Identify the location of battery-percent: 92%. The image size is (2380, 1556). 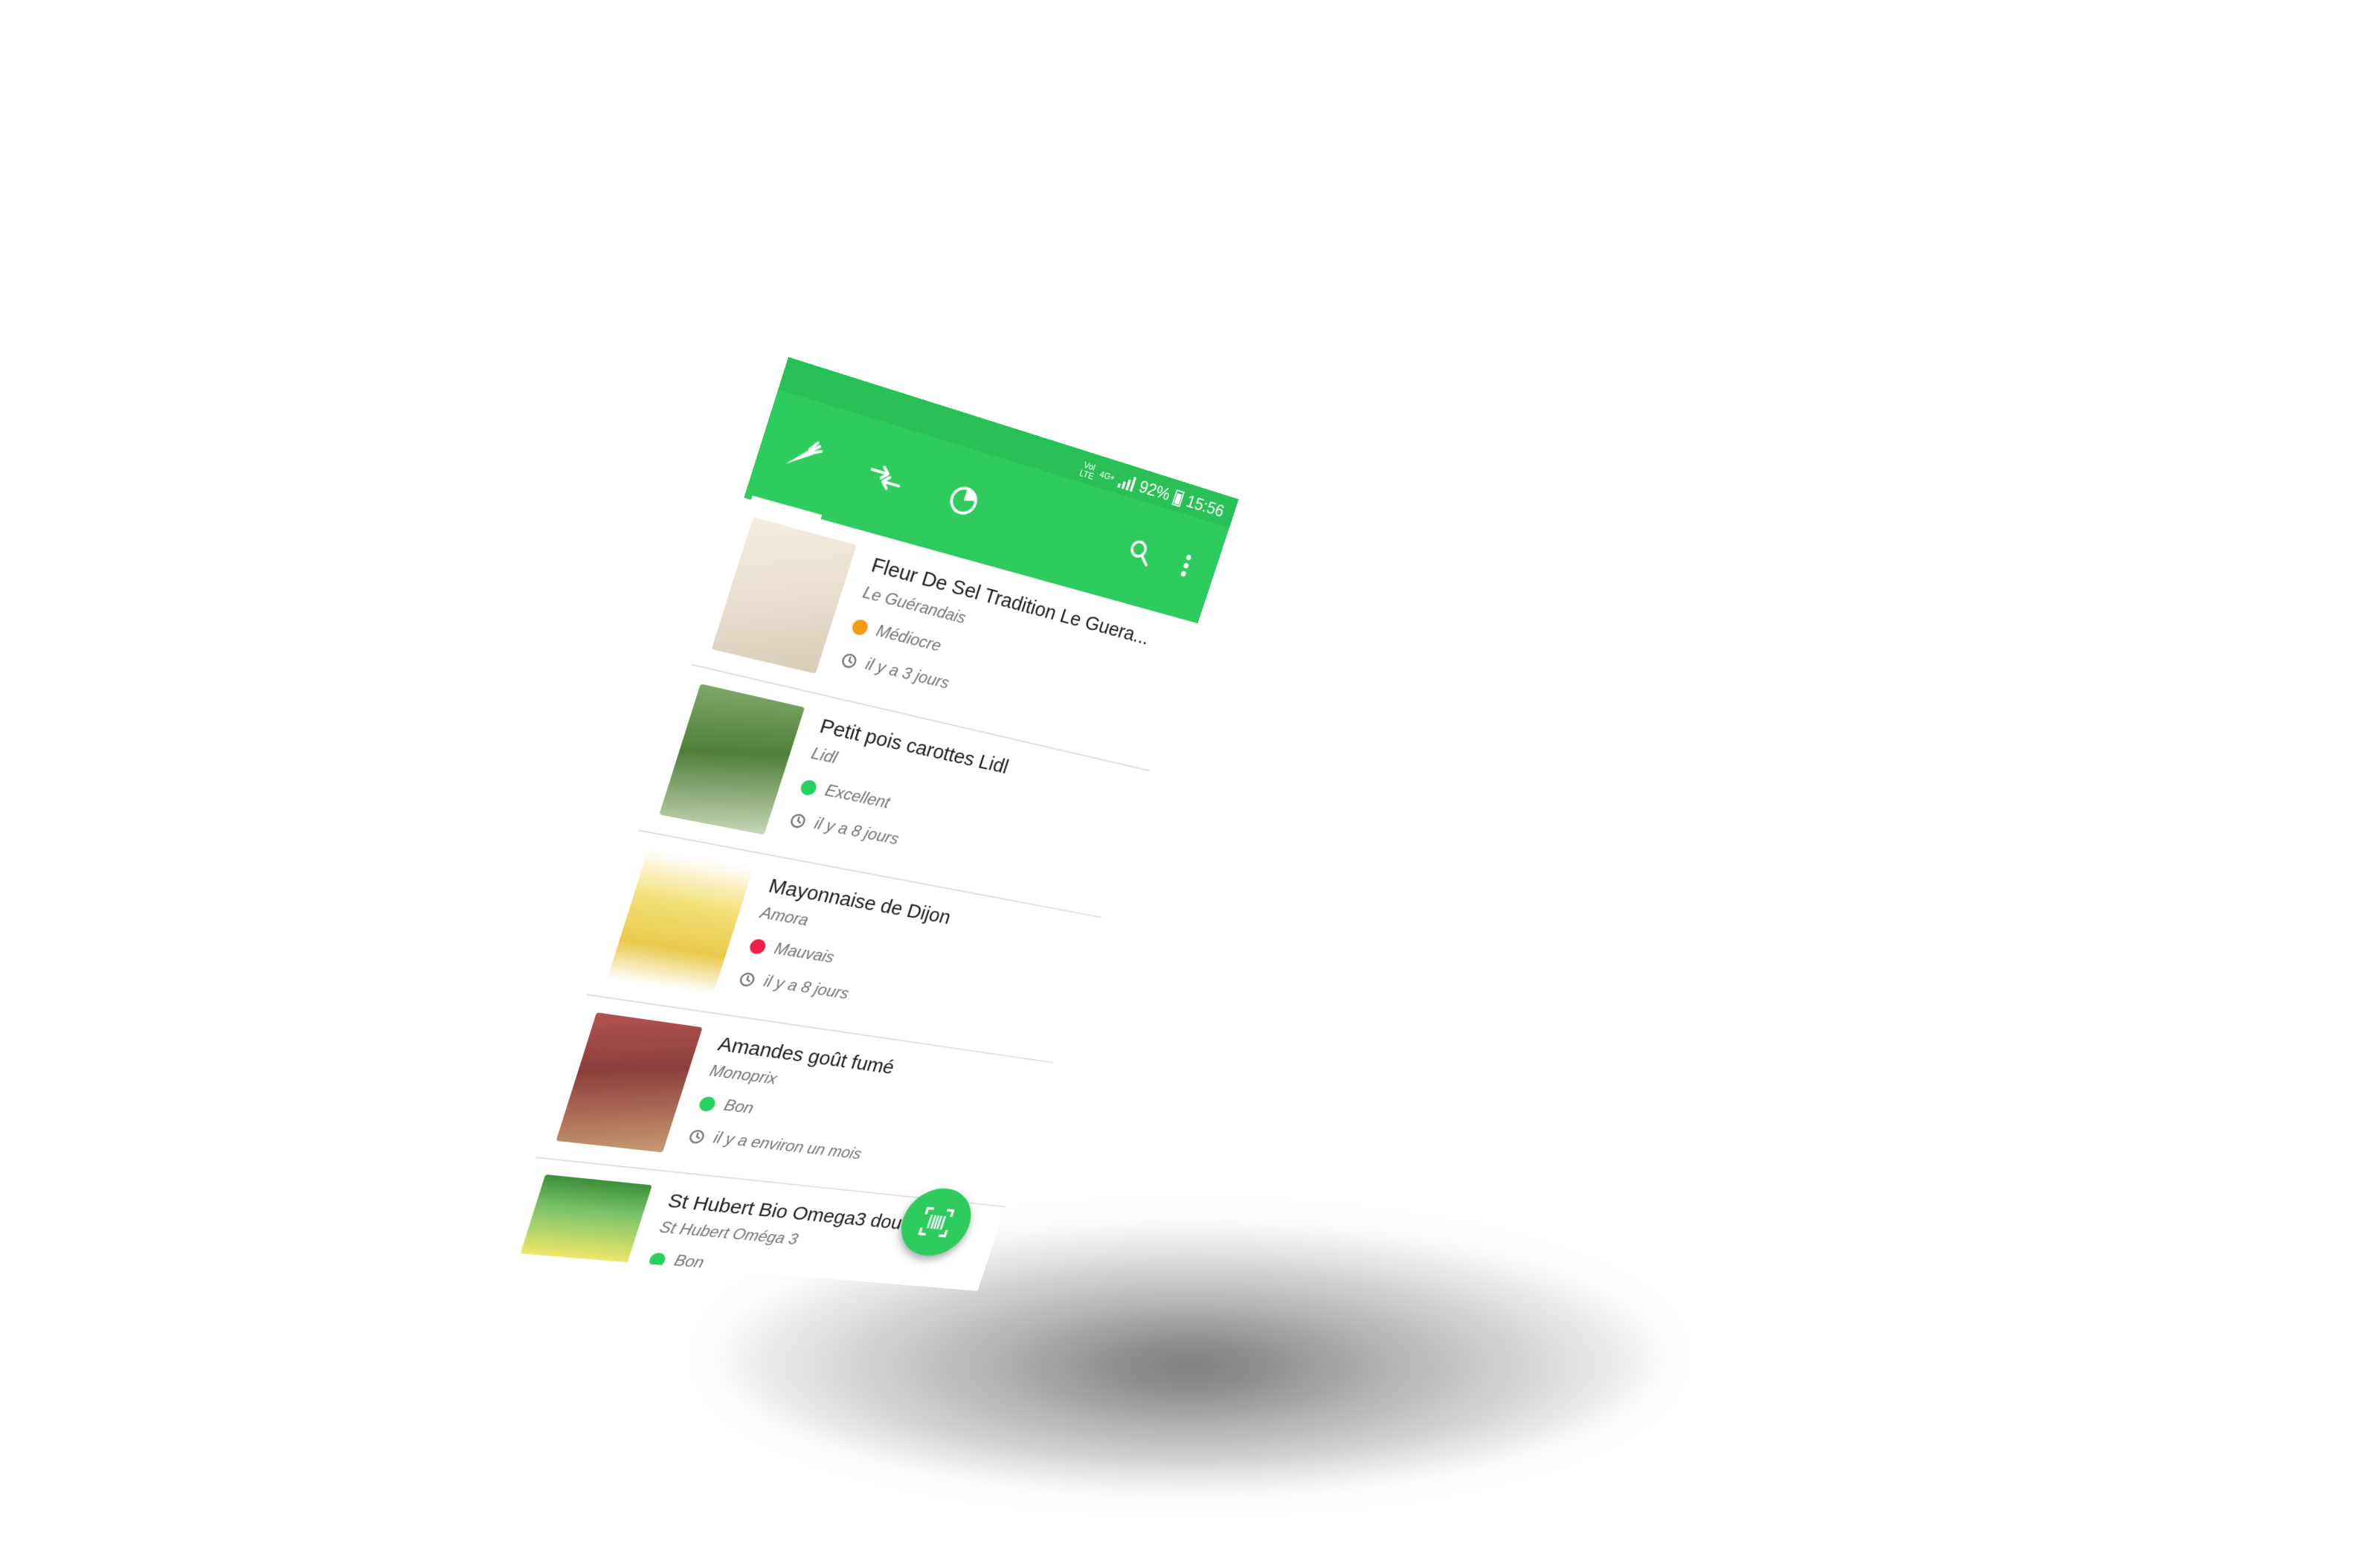
(1155, 490).